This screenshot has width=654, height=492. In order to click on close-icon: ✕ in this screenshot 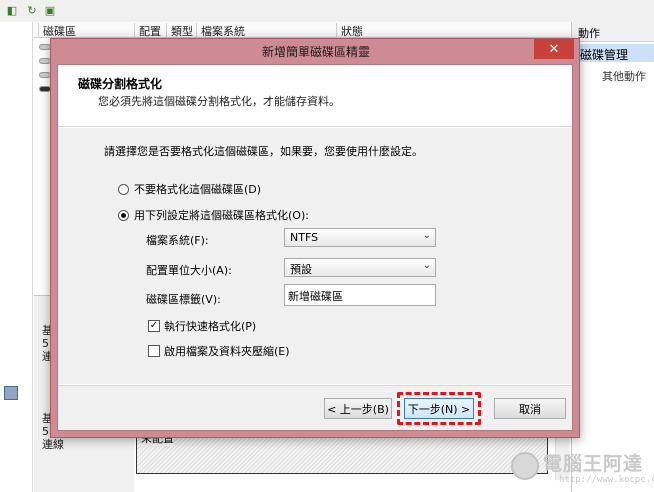, I will do `click(554, 49)`.